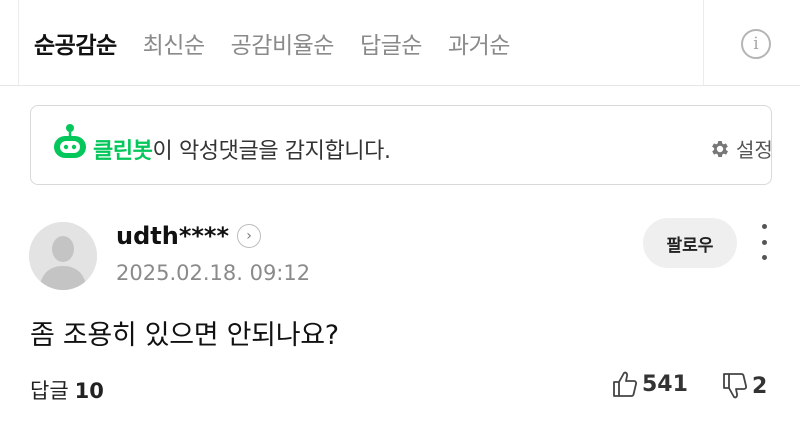 Image resolution: width=800 pixels, height=434 pixels. I want to click on tab-sort-like-ratio: 공감비율순, so click(283, 43).